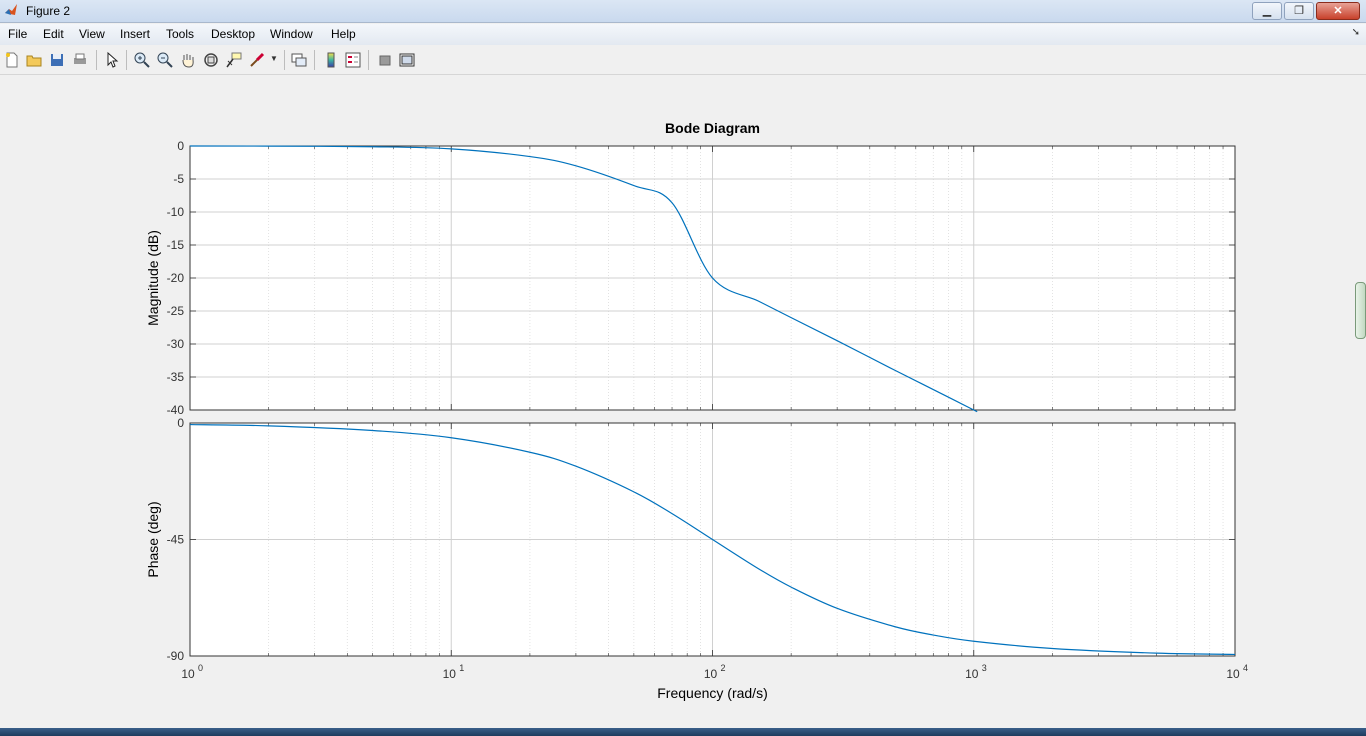 The height and width of the screenshot is (736, 1366). What do you see at coordinates (176, 540) in the screenshot?
I see `y-tick-label: -45` at bounding box center [176, 540].